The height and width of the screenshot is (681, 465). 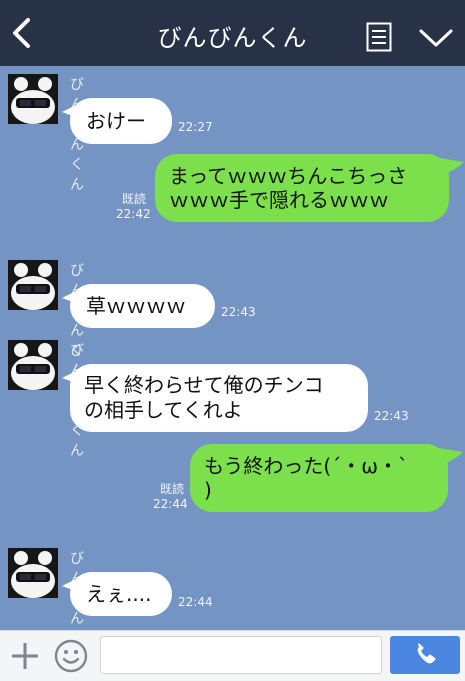 I want to click on call-button, so click(x=425, y=655).